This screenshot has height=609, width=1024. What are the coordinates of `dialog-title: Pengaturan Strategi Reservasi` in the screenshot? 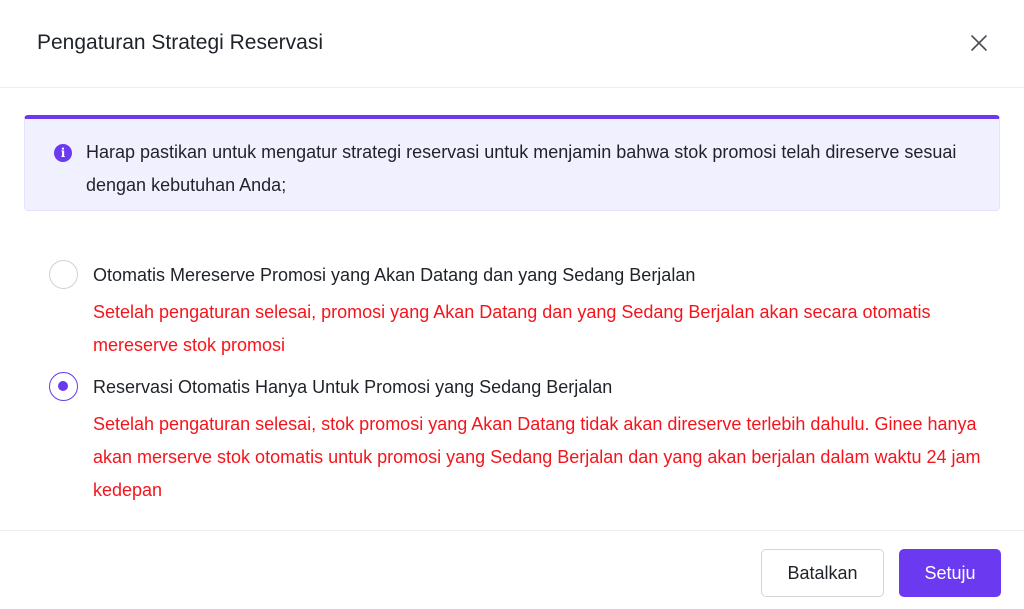 It's located at (180, 42).